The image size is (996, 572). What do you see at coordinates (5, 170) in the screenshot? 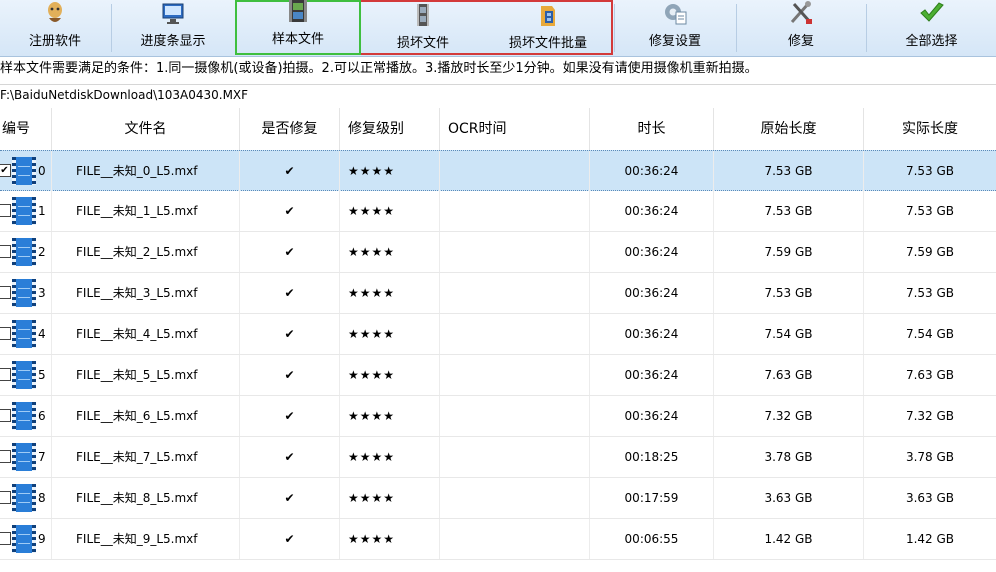
I see `row-checkbox: ✔` at bounding box center [5, 170].